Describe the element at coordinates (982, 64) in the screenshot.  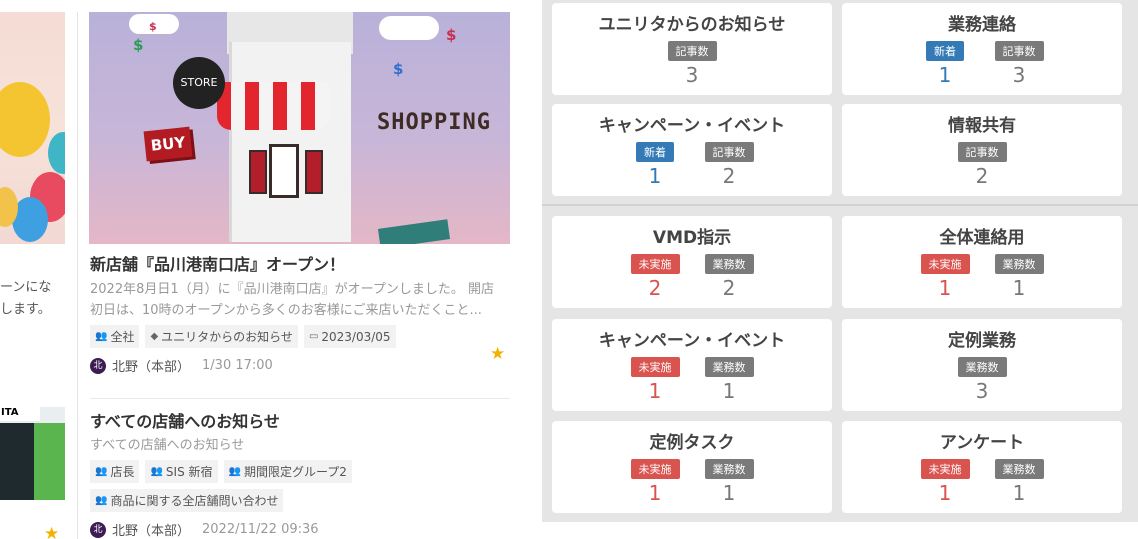
I see `panel-stats: 新着 1 記事数 3` at that location.